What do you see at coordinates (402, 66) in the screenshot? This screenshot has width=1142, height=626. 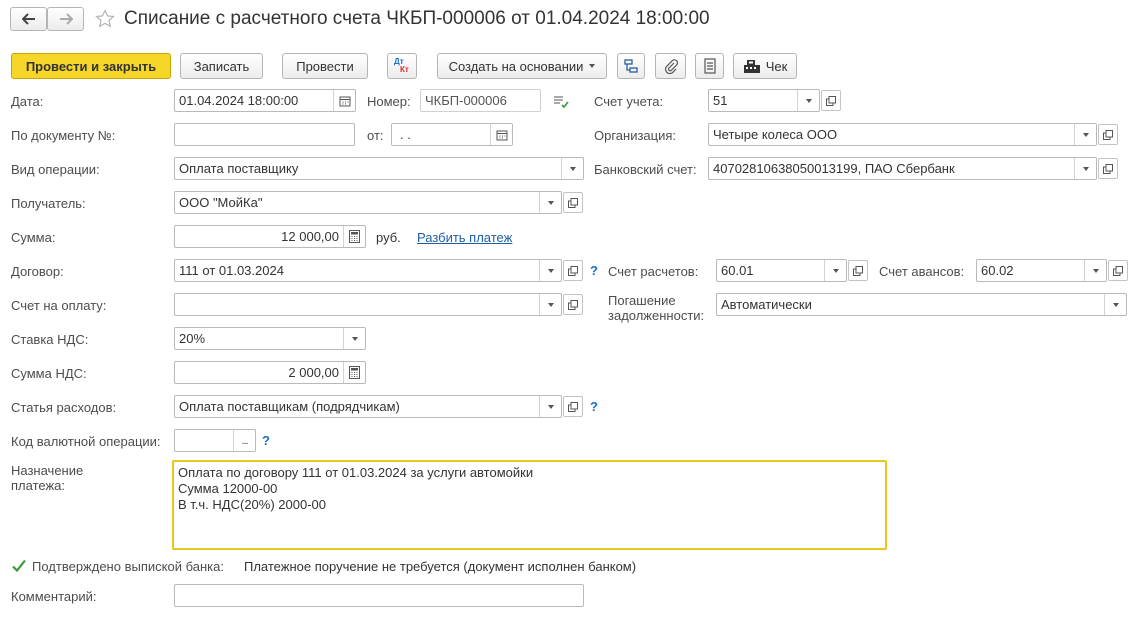 I see `dt-kt-button: Дт Кт` at bounding box center [402, 66].